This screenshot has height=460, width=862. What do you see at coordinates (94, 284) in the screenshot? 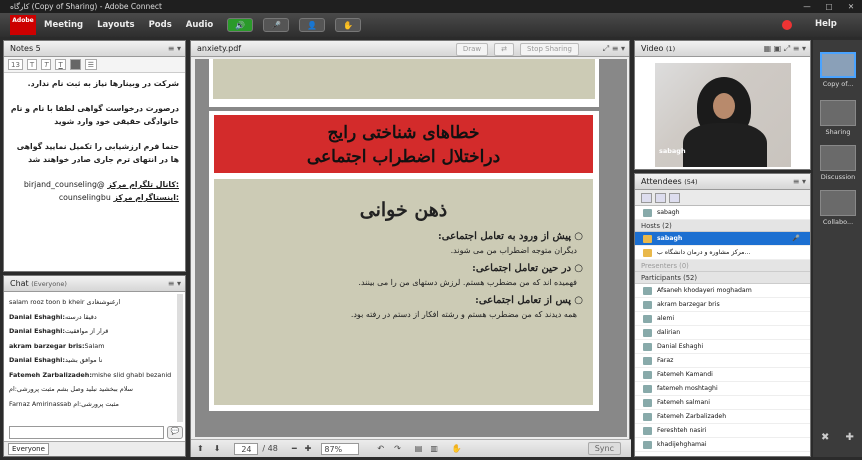
I see `chat-header: Chat (Everyone) ≡ ▾` at bounding box center [94, 284].